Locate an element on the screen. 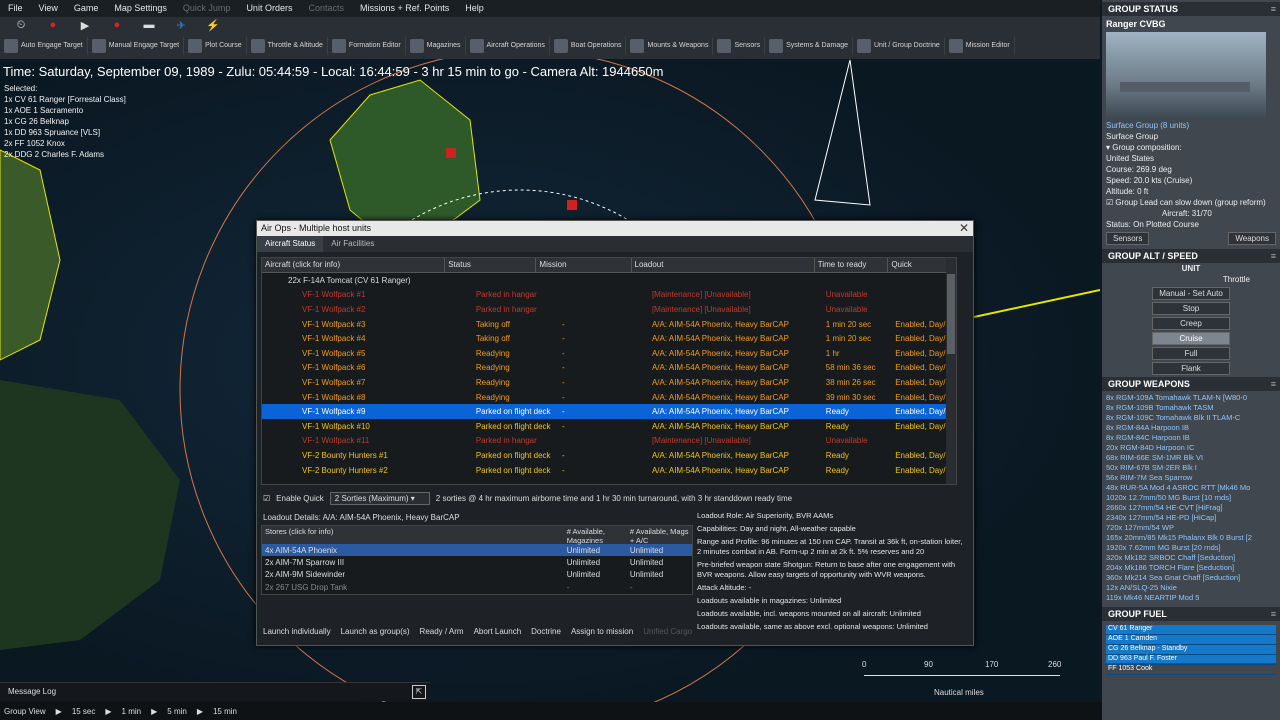  speed-creep-button: Creep is located at coordinates (1191, 323).